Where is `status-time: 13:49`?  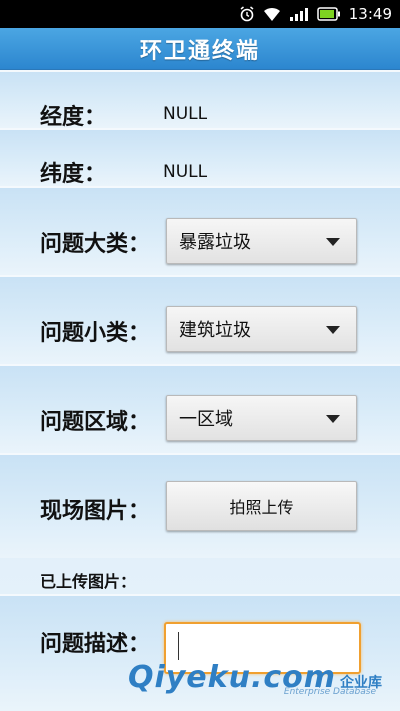
status-time: 13:49 is located at coordinates (370, 14).